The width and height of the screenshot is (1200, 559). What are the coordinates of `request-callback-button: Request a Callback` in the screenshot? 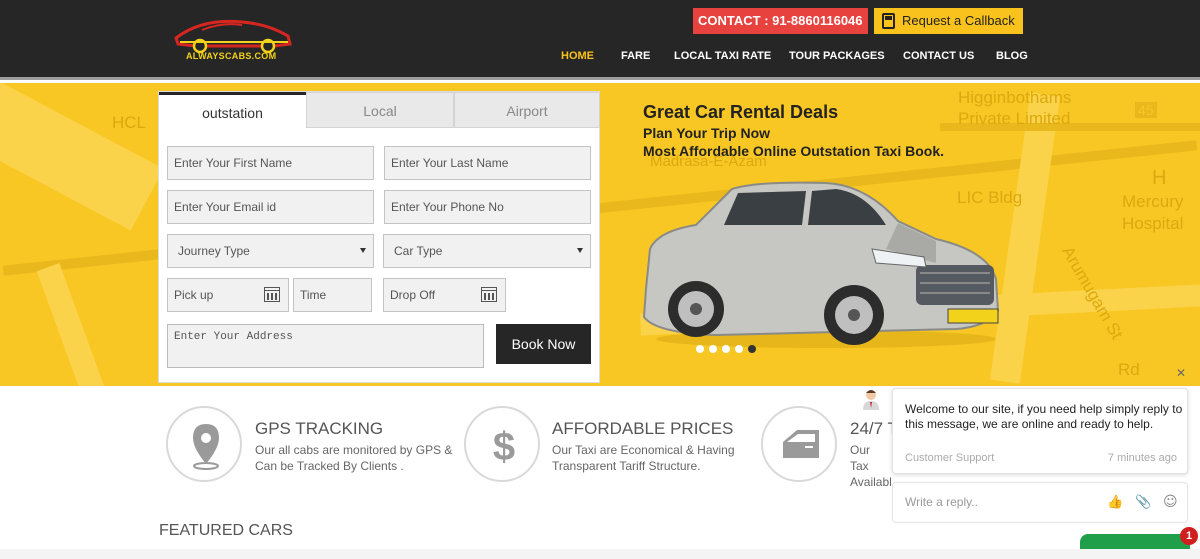 It's located at (948, 21).